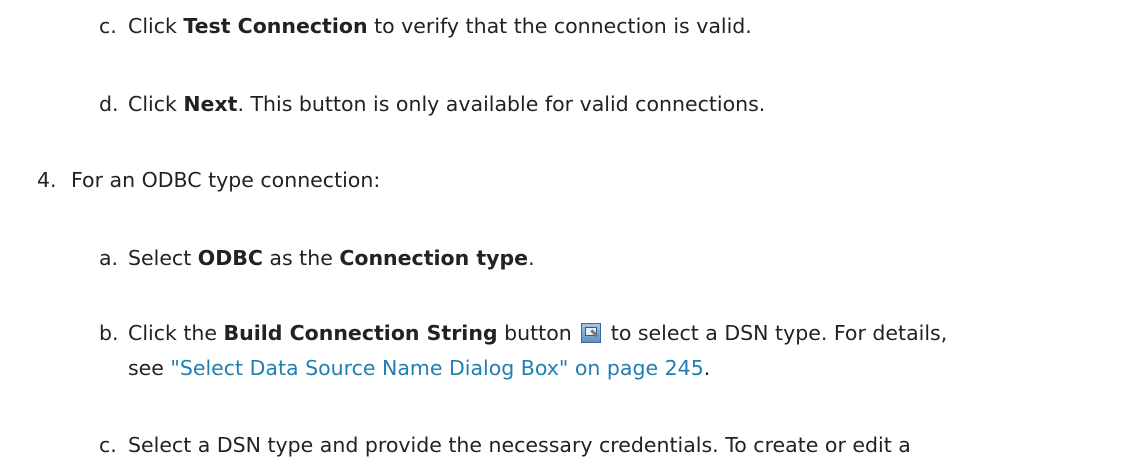 The height and width of the screenshot is (466, 1143). Describe the element at coordinates (109, 104) in the screenshot. I see `step-marker-d: d.` at that location.